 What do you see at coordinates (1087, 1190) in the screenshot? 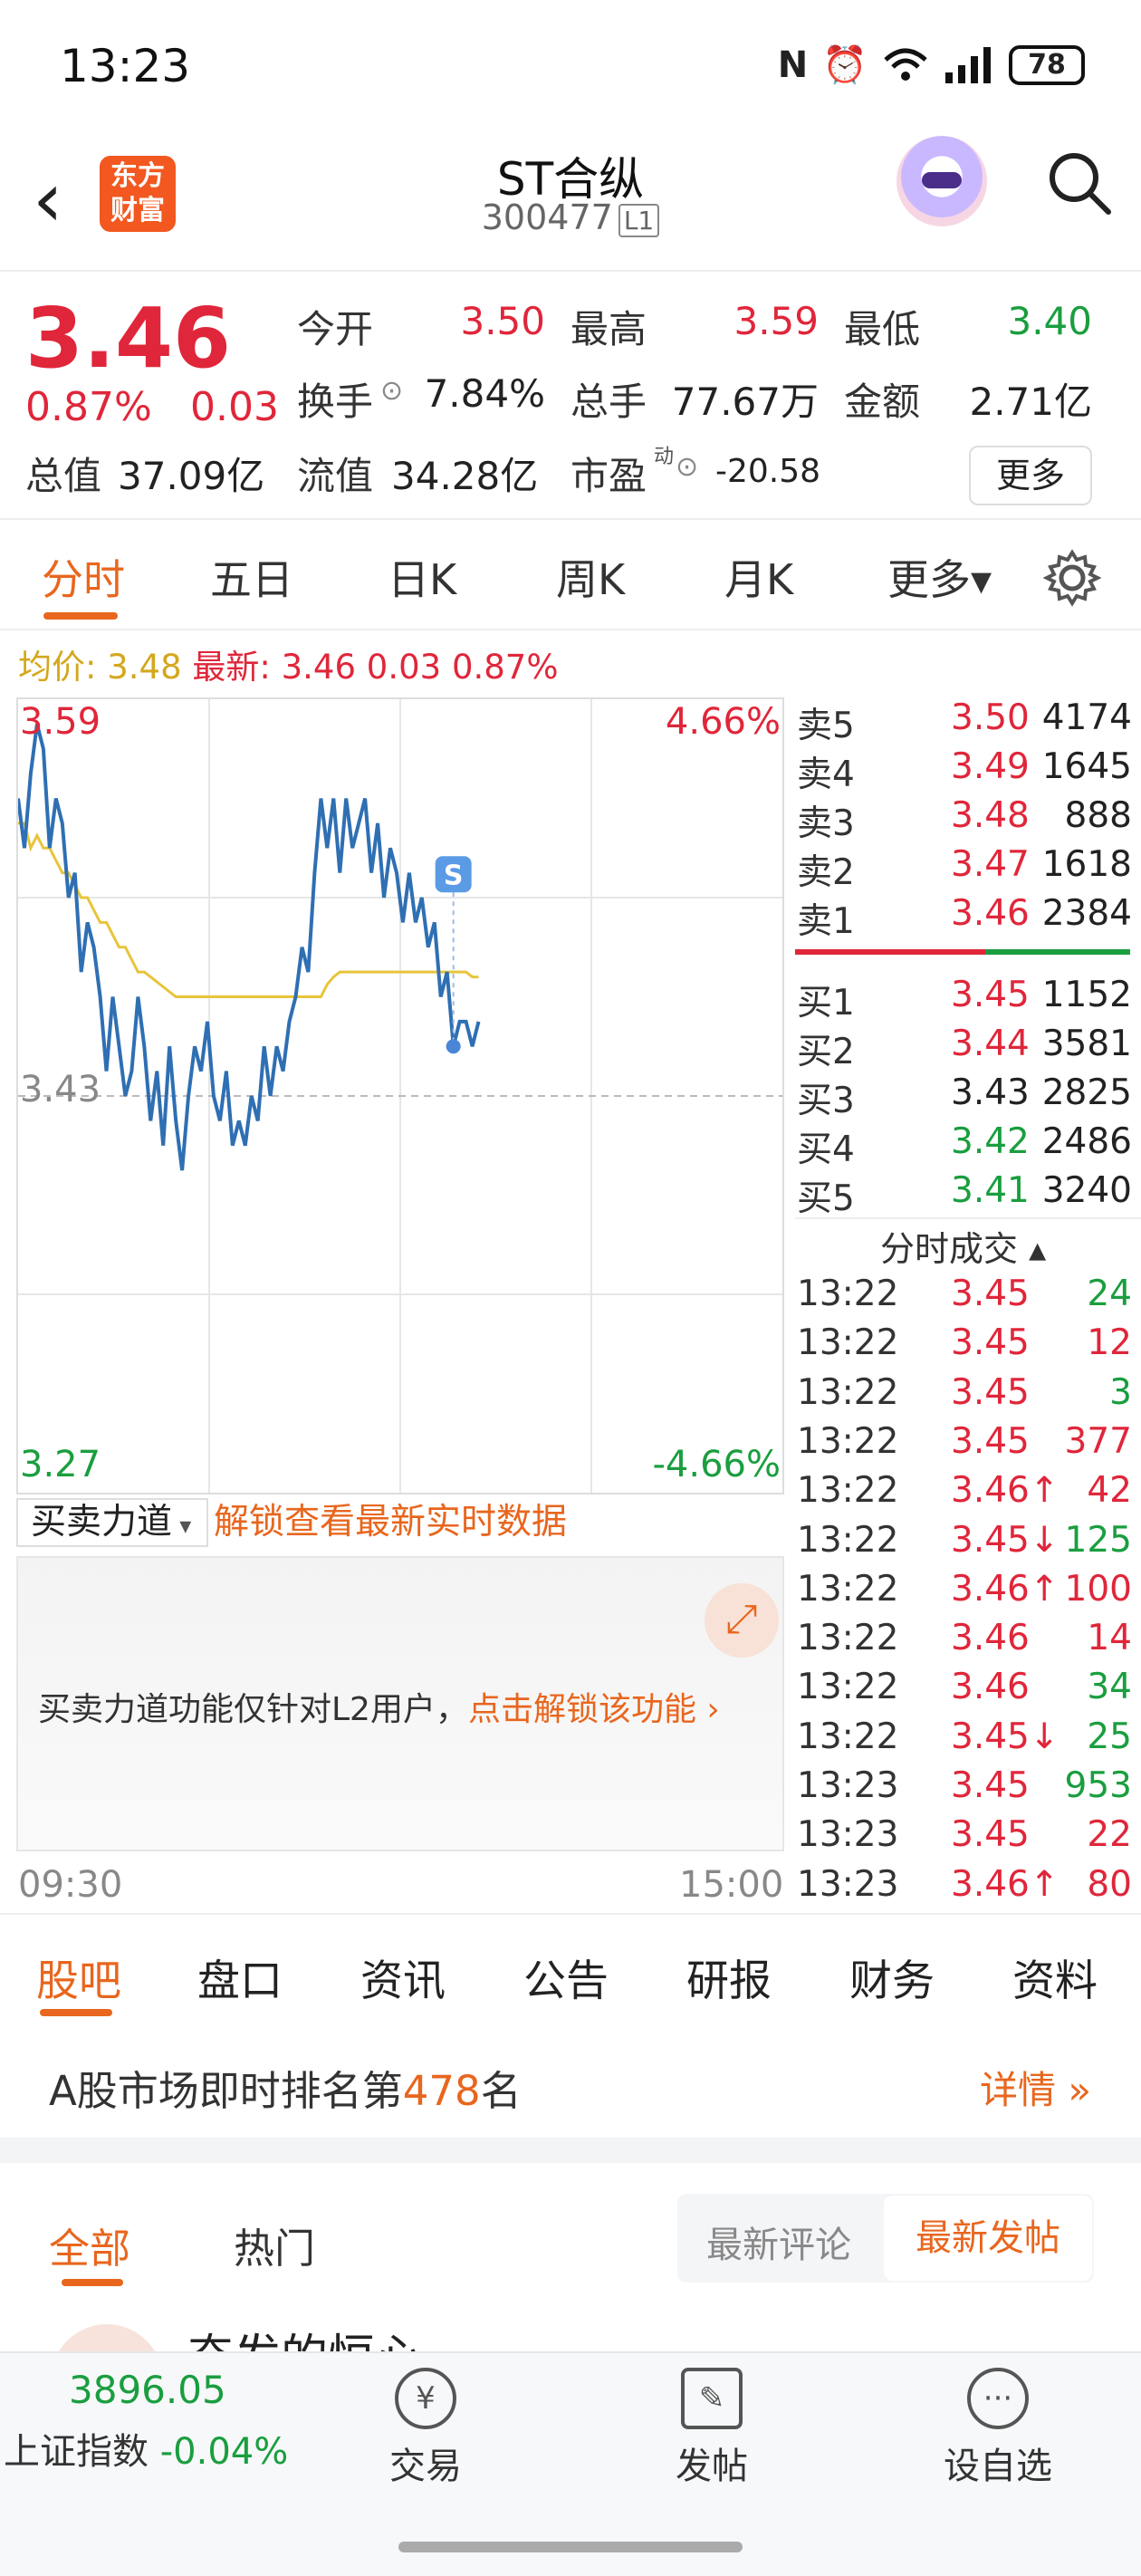
I see `bid-volume: 3240` at bounding box center [1087, 1190].